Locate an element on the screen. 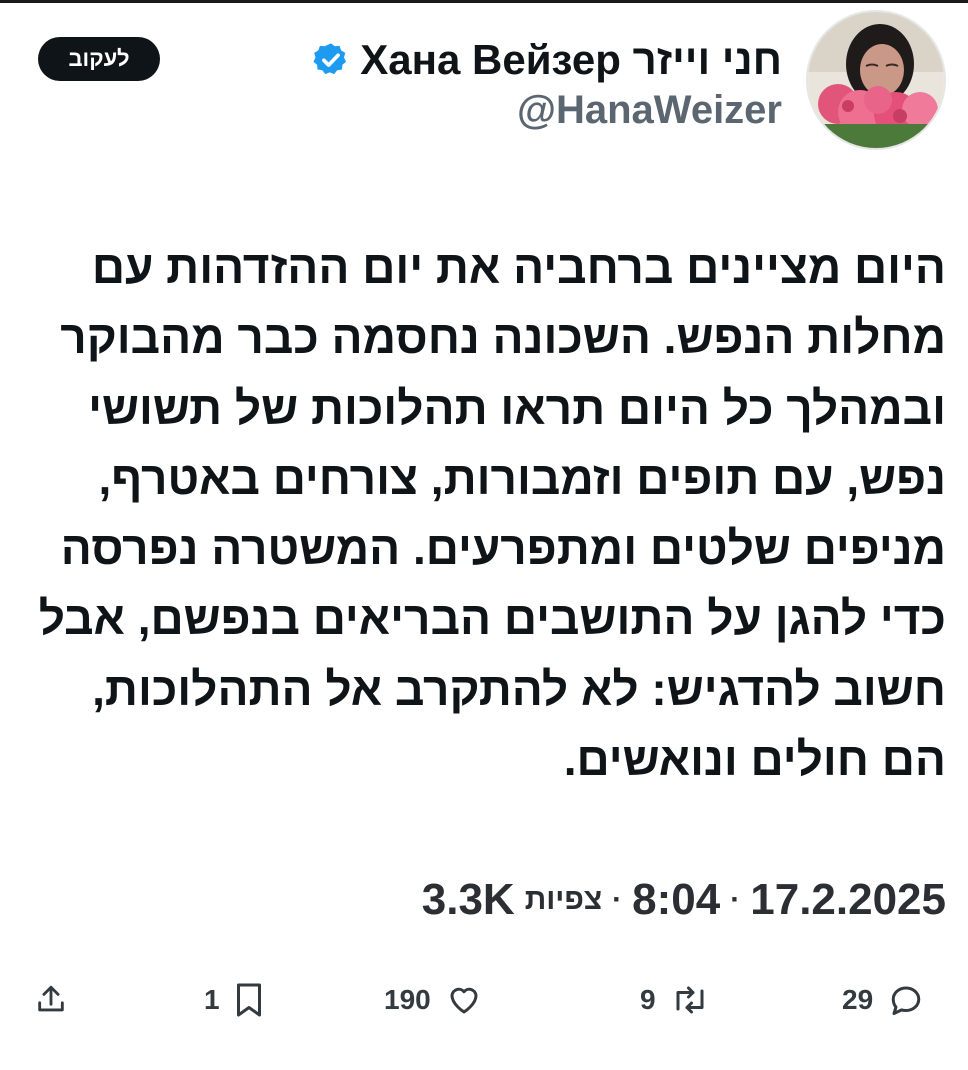 The width and height of the screenshot is (968, 1070). avatar is located at coordinates (876, 80).